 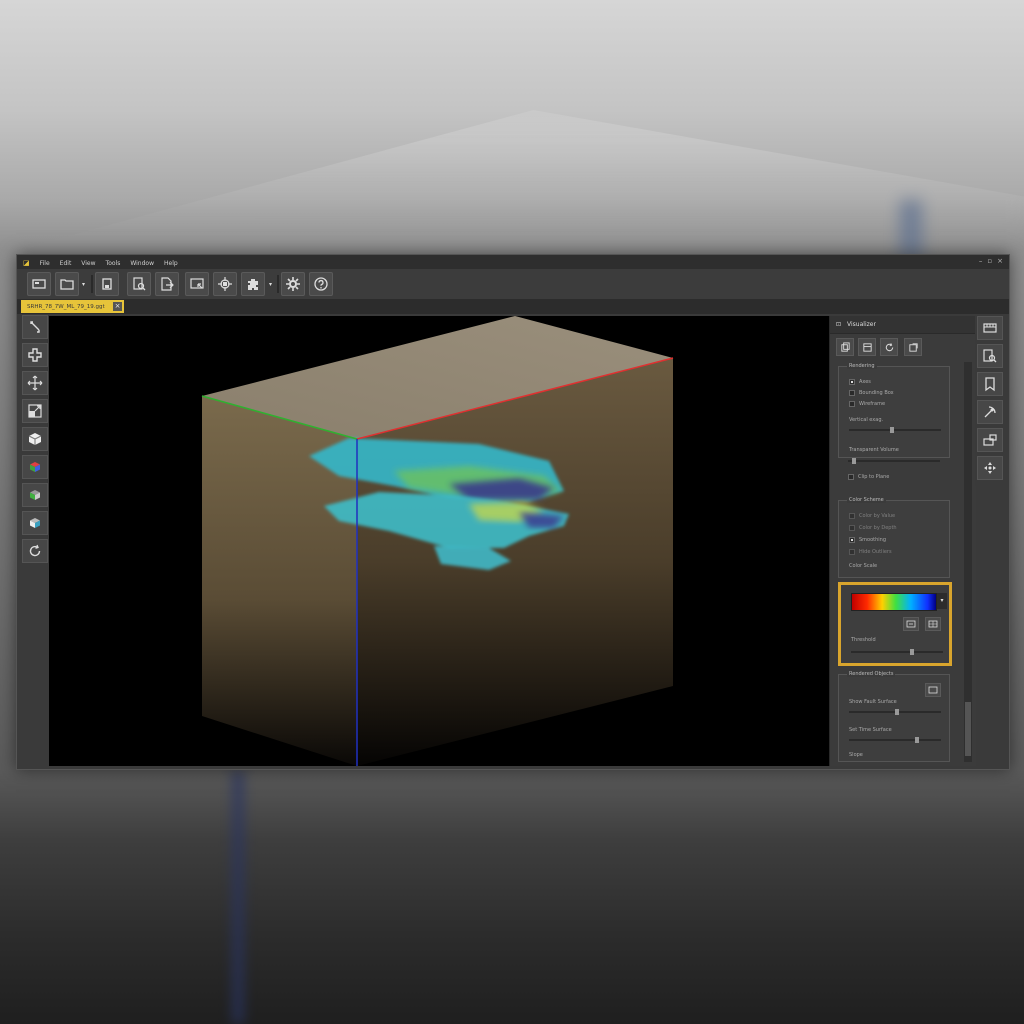 What do you see at coordinates (513, 262) in the screenshot?
I see `title-bar: ◪ File Edit View Tools Window Help – ▫ ×` at bounding box center [513, 262].